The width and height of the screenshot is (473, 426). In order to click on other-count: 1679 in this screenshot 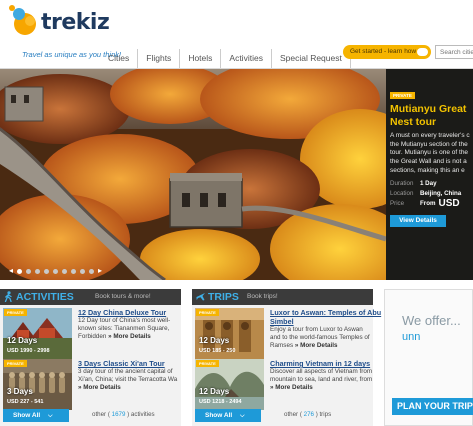, I will do `click(118, 414)`.